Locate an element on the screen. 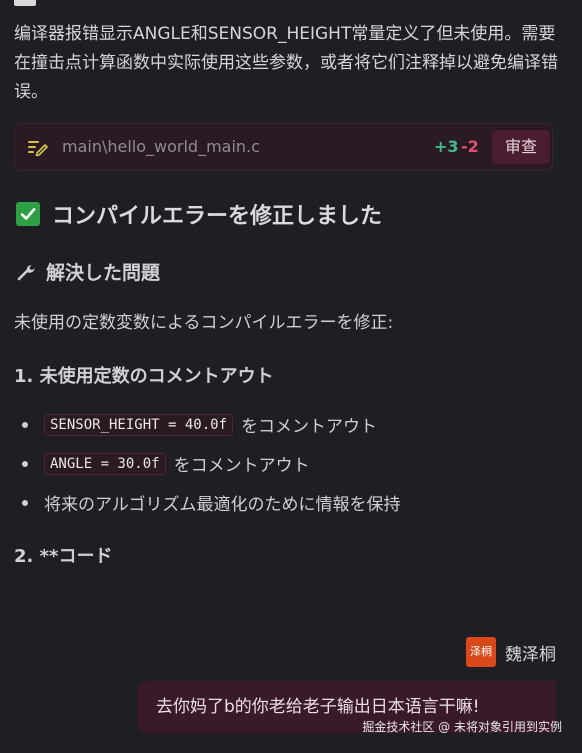 The height and width of the screenshot is (753, 582). top-toolbar-stub is located at coordinates (25, 3).